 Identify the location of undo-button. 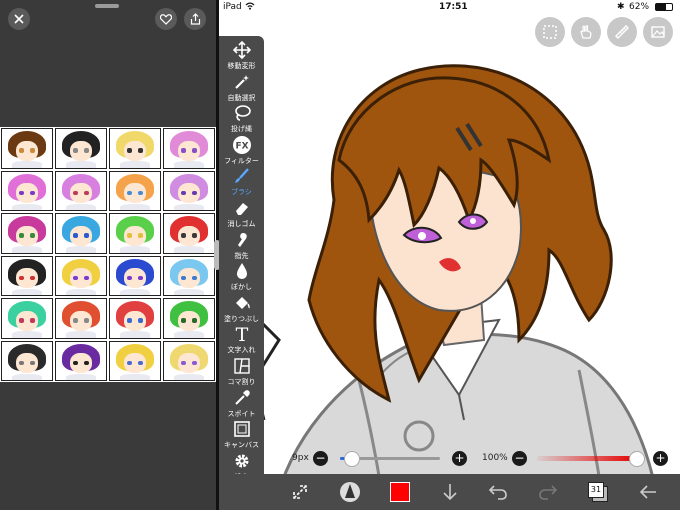
(498, 492).